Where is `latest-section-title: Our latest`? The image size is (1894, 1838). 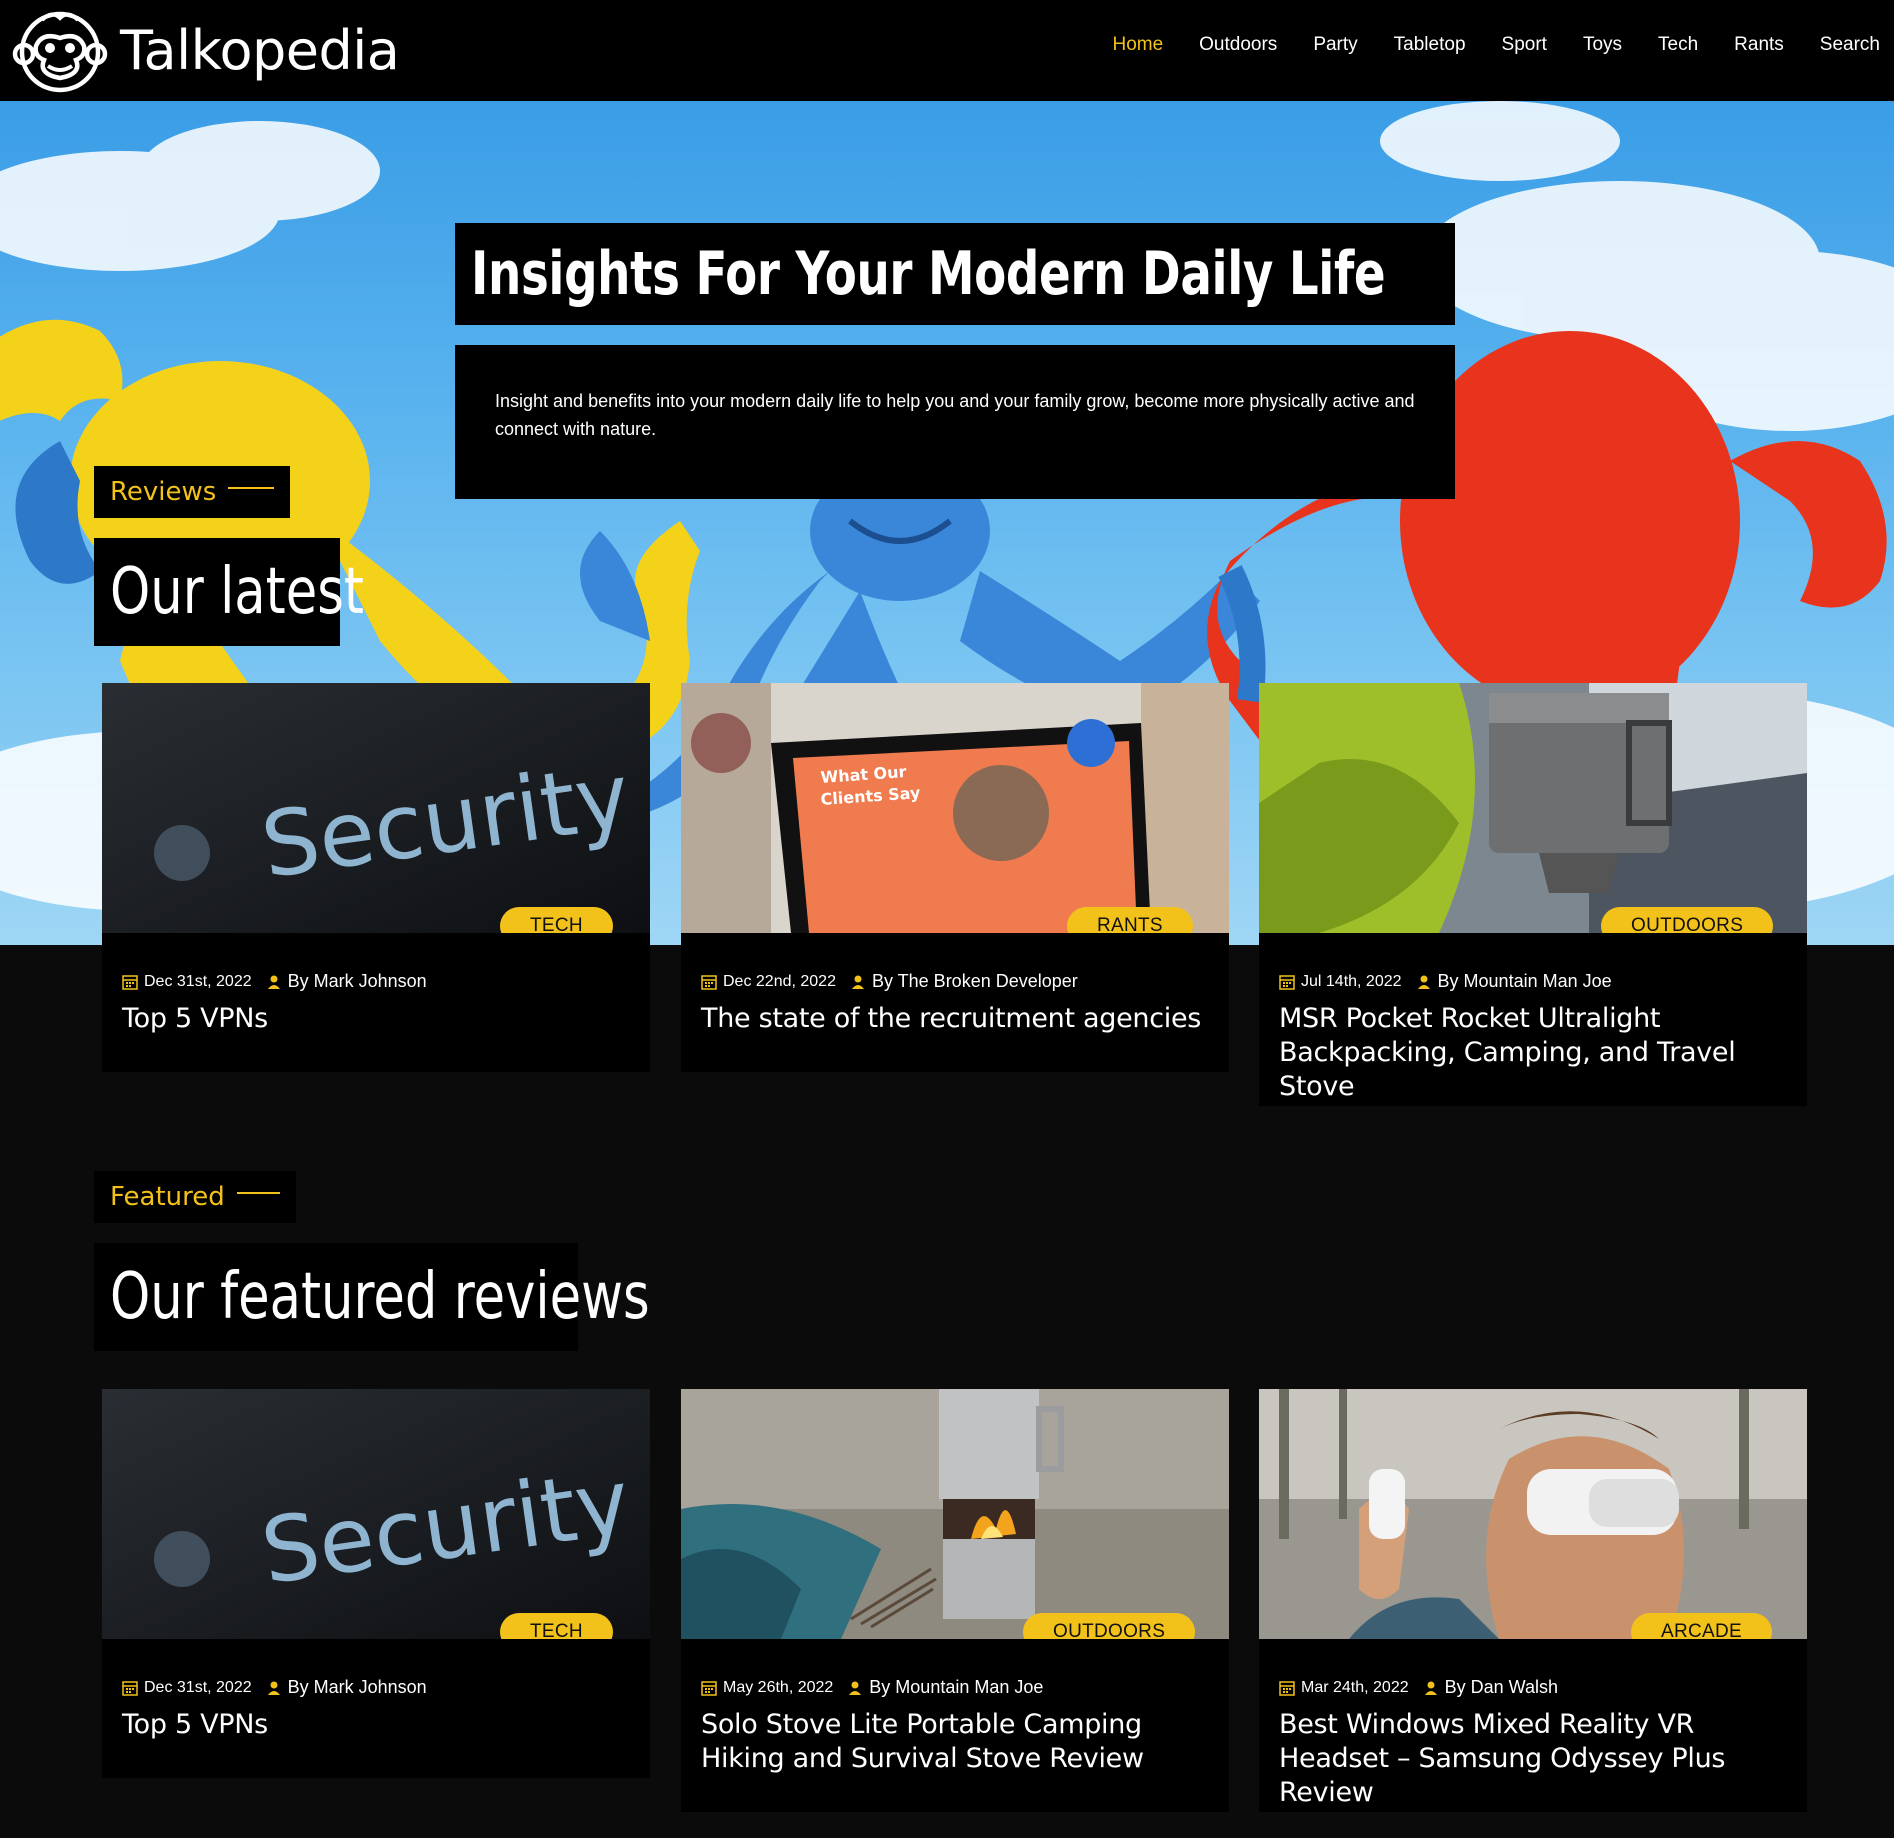 latest-section-title: Our latest is located at coordinates (229, 592).